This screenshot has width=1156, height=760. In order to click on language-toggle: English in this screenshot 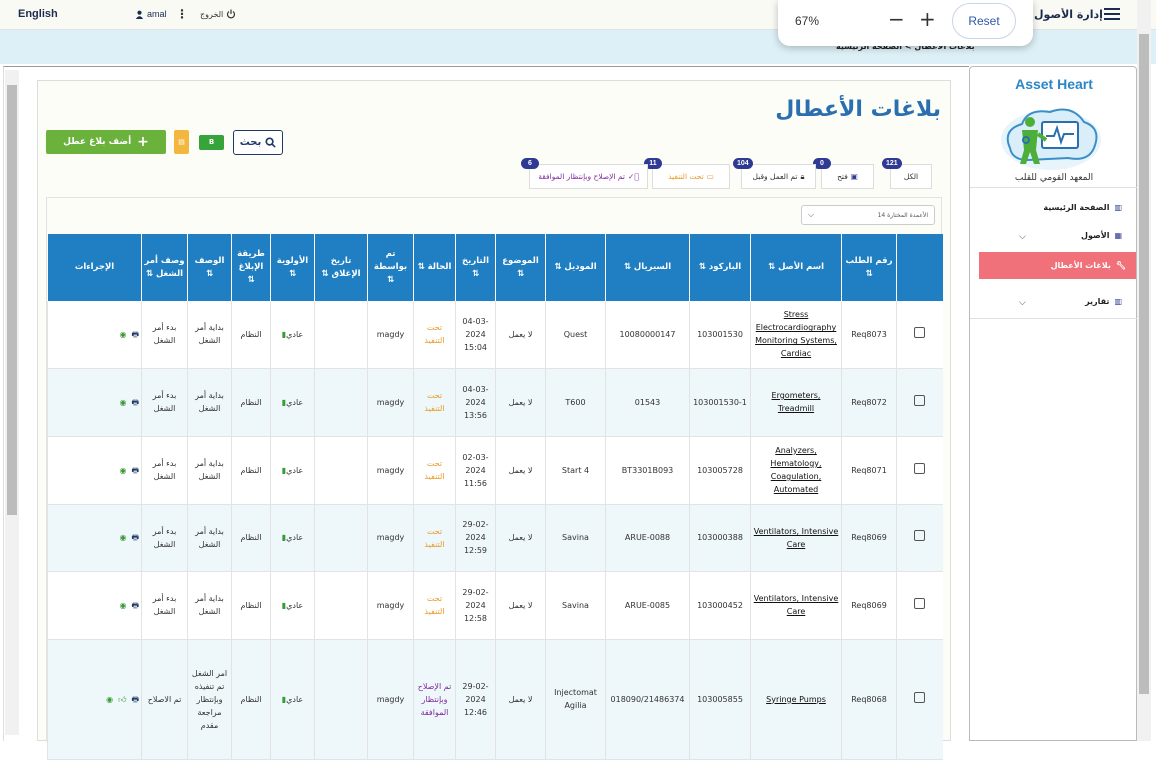, I will do `click(38, 14)`.